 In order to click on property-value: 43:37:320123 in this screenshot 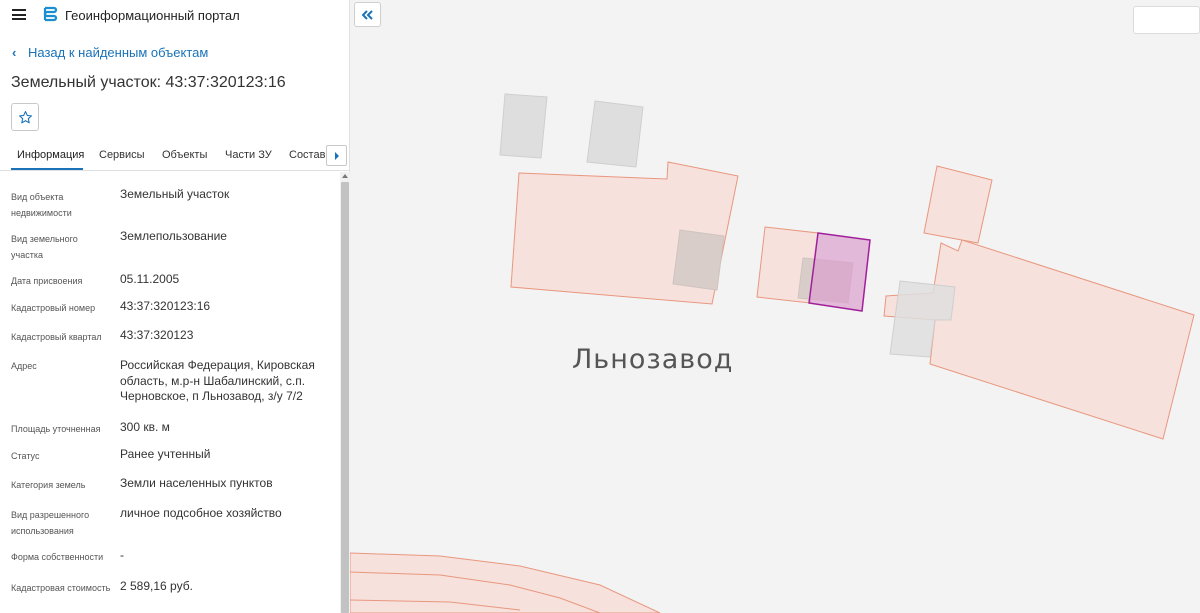, I will do `click(157, 335)`.